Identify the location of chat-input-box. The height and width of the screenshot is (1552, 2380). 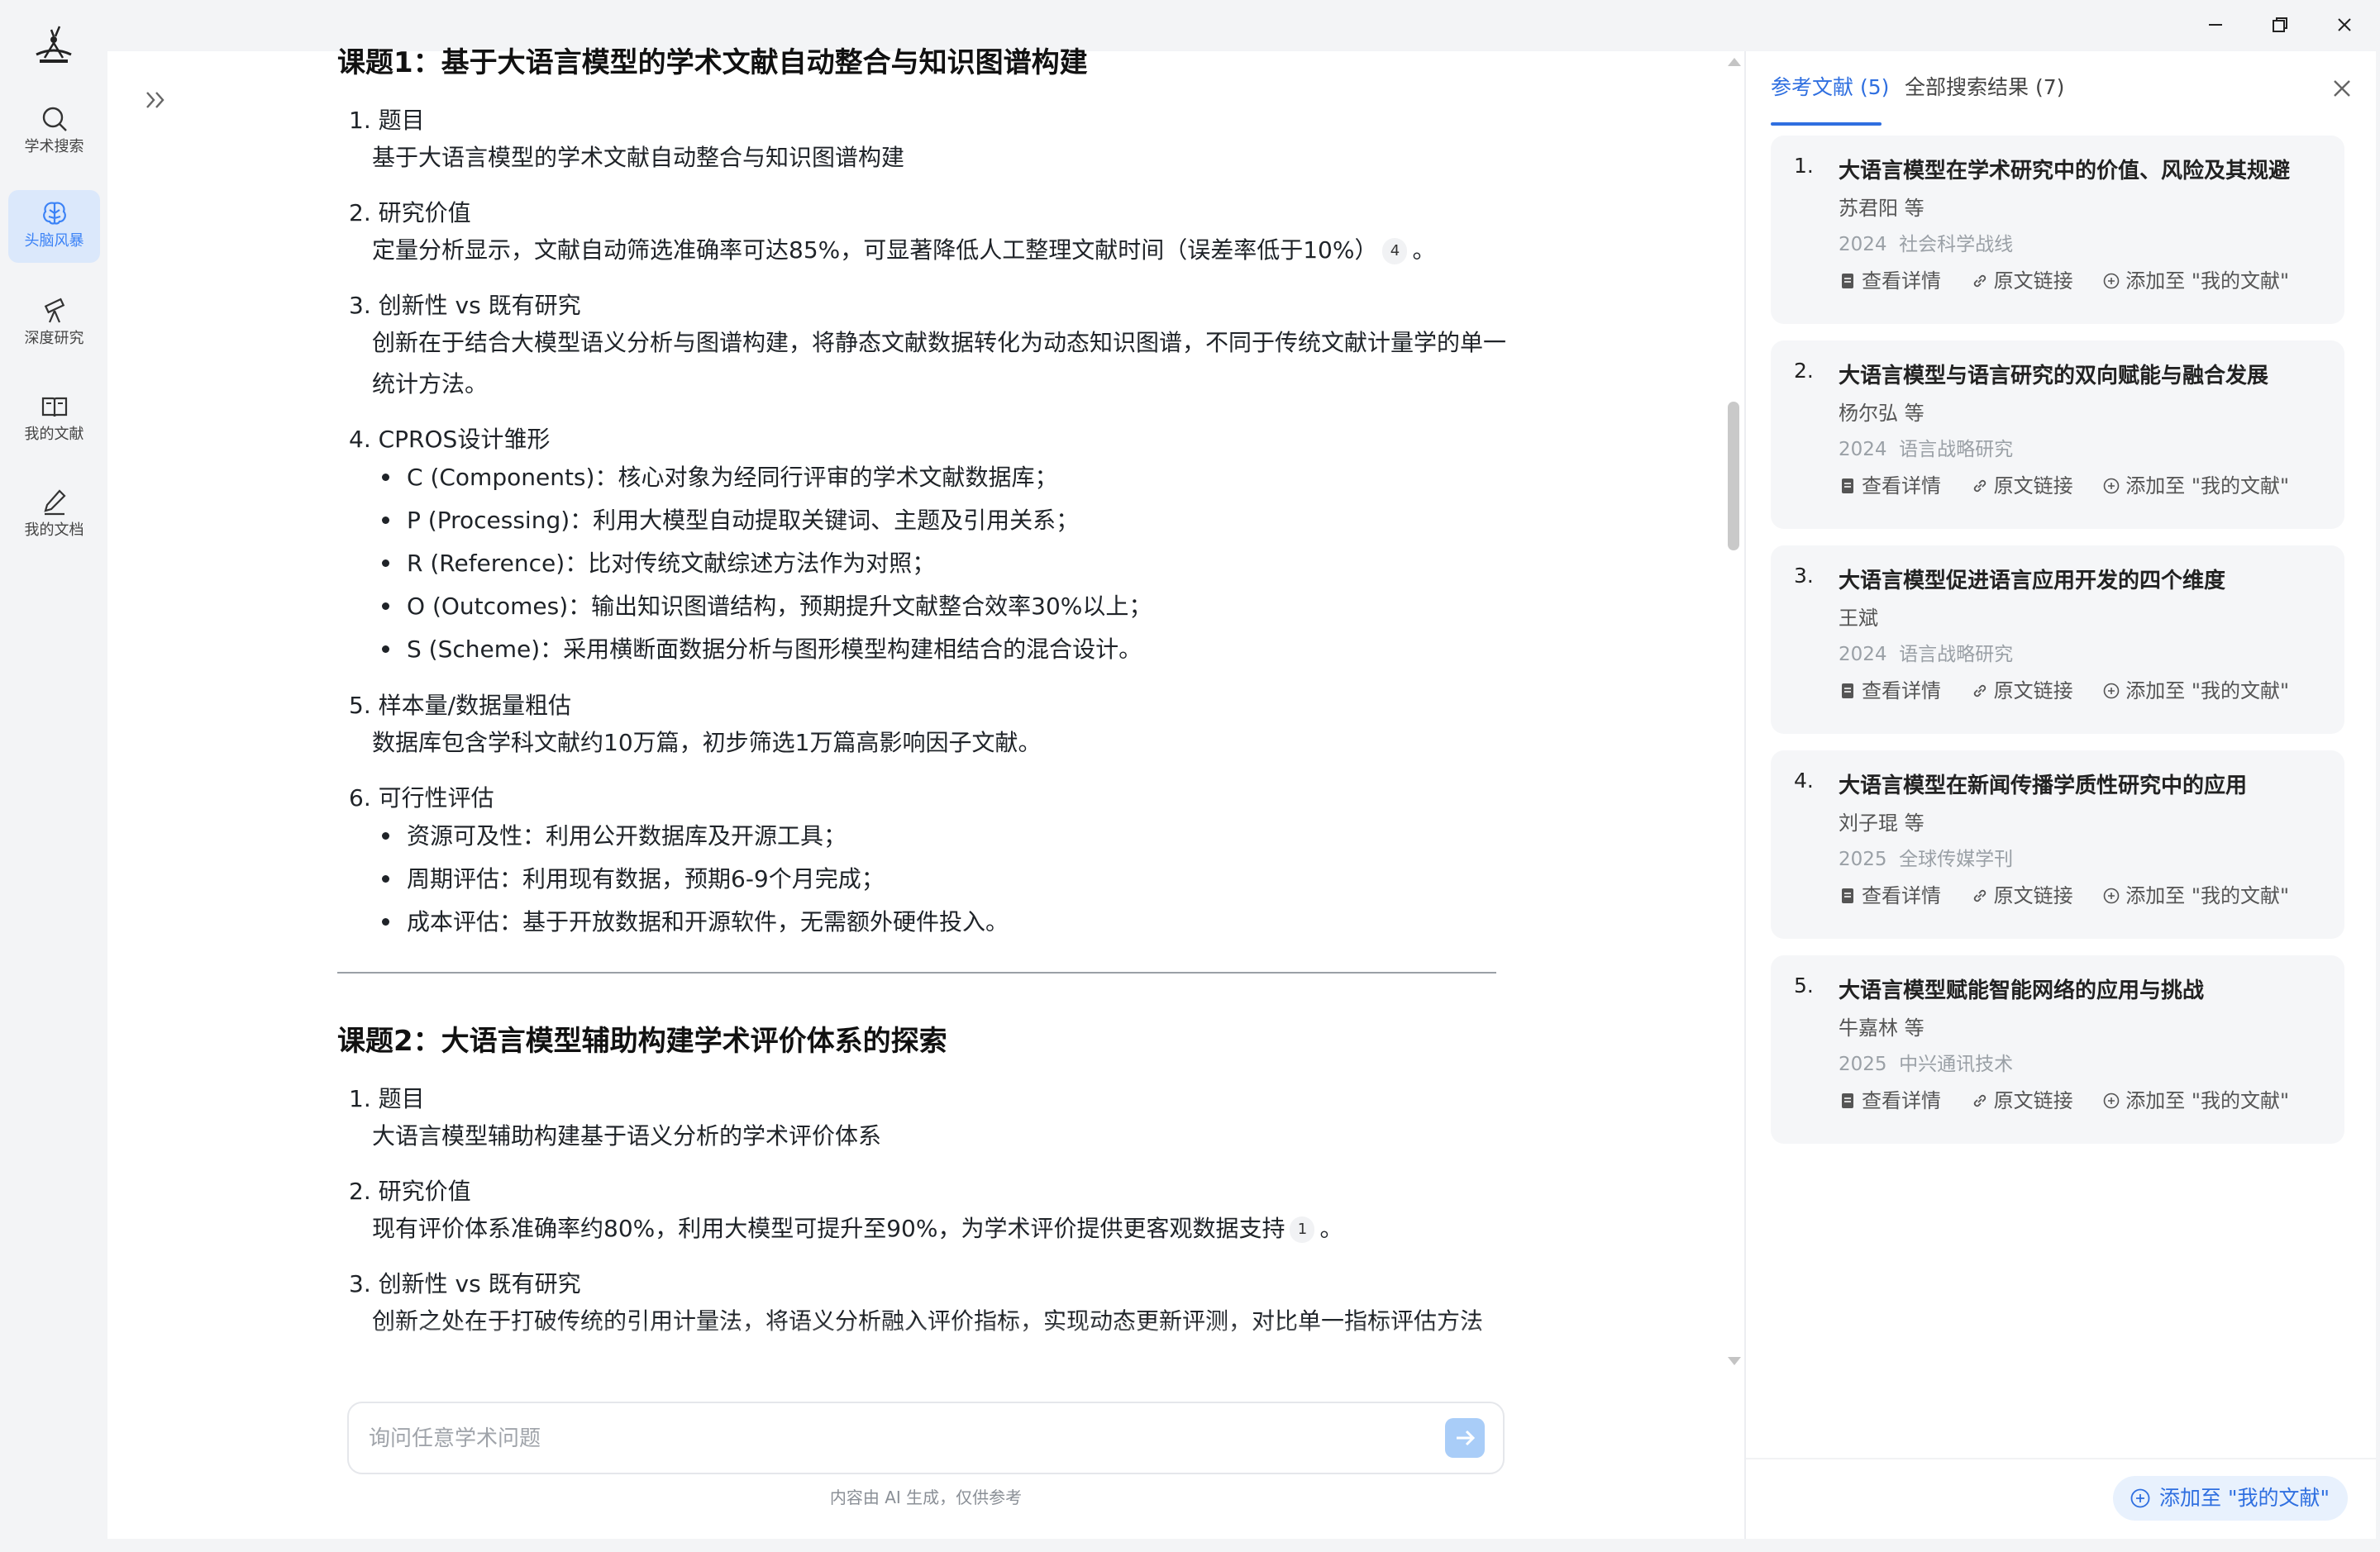
(926, 1438).